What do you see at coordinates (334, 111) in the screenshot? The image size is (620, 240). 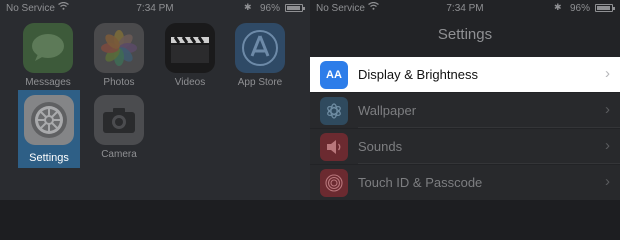 I see `wallpaper-icon` at bounding box center [334, 111].